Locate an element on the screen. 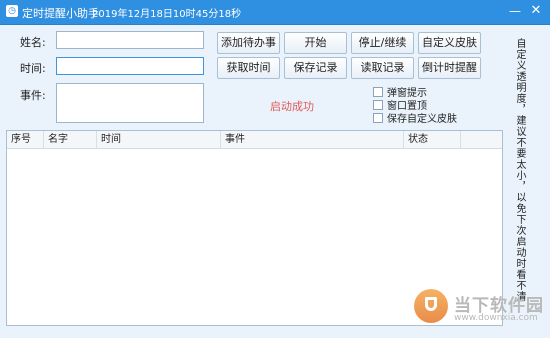  stop-continue-button: 停止/继续 is located at coordinates (382, 43).